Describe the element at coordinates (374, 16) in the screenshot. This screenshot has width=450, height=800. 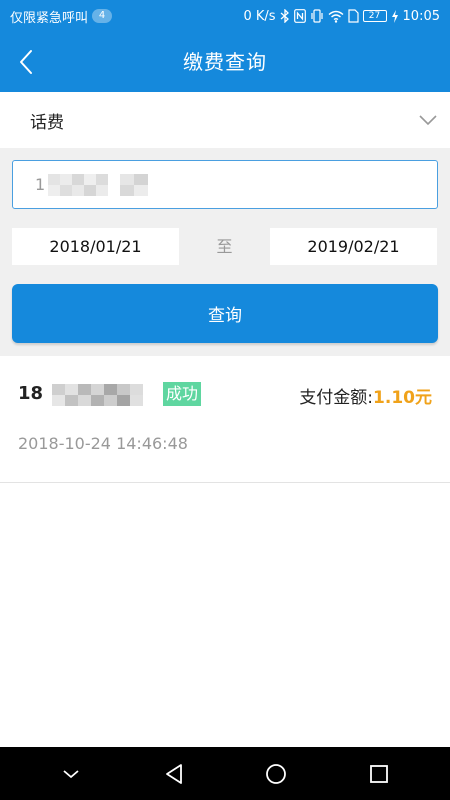
I see `battery-icon: 27` at that location.